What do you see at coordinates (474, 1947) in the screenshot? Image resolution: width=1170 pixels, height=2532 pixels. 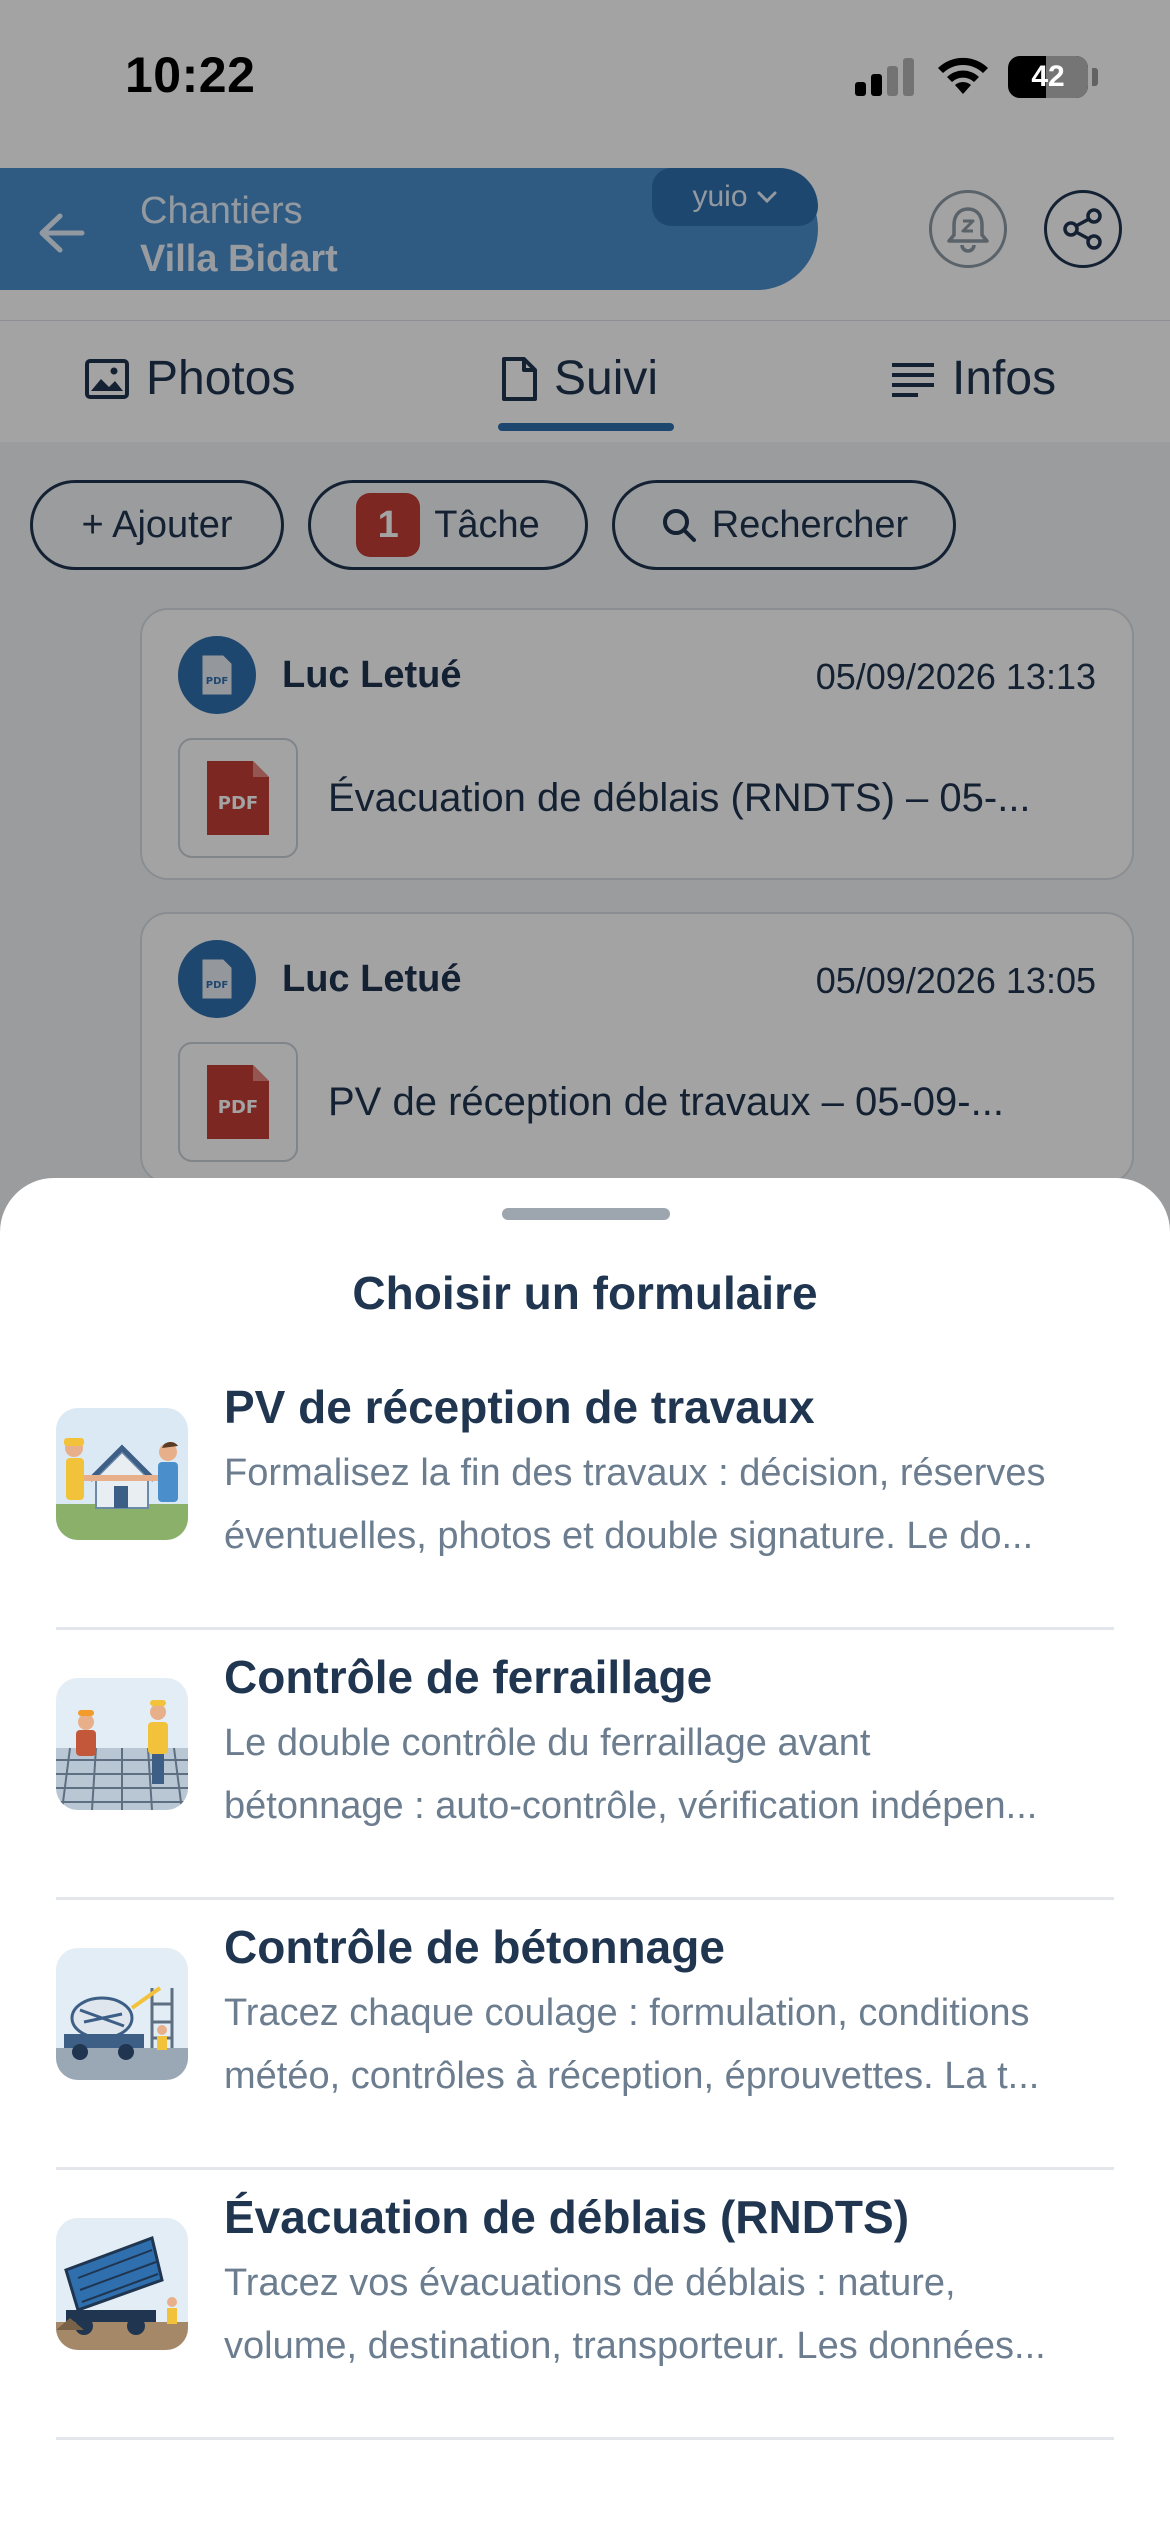 I see `form-title: Contrôle de bétonnage` at bounding box center [474, 1947].